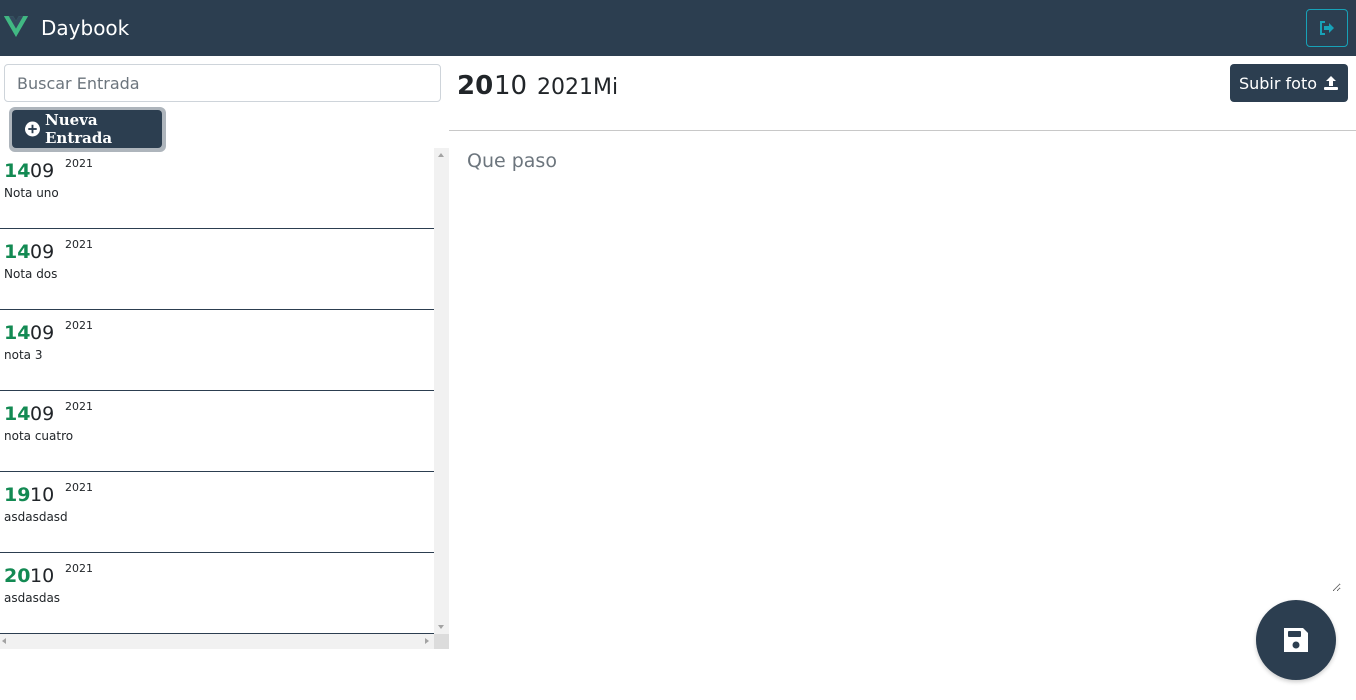 The height and width of the screenshot is (700, 1356). I want to click on entry-item: 14 09 2021 nota cuatro, so click(217, 431).